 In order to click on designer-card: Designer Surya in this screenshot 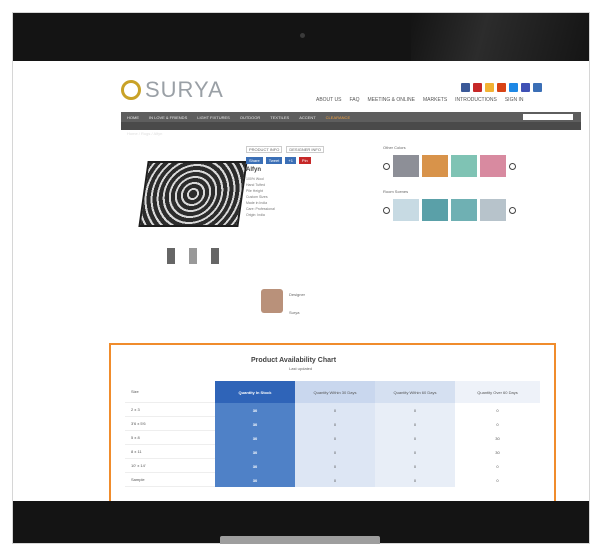, I will do `click(283, 301)`.